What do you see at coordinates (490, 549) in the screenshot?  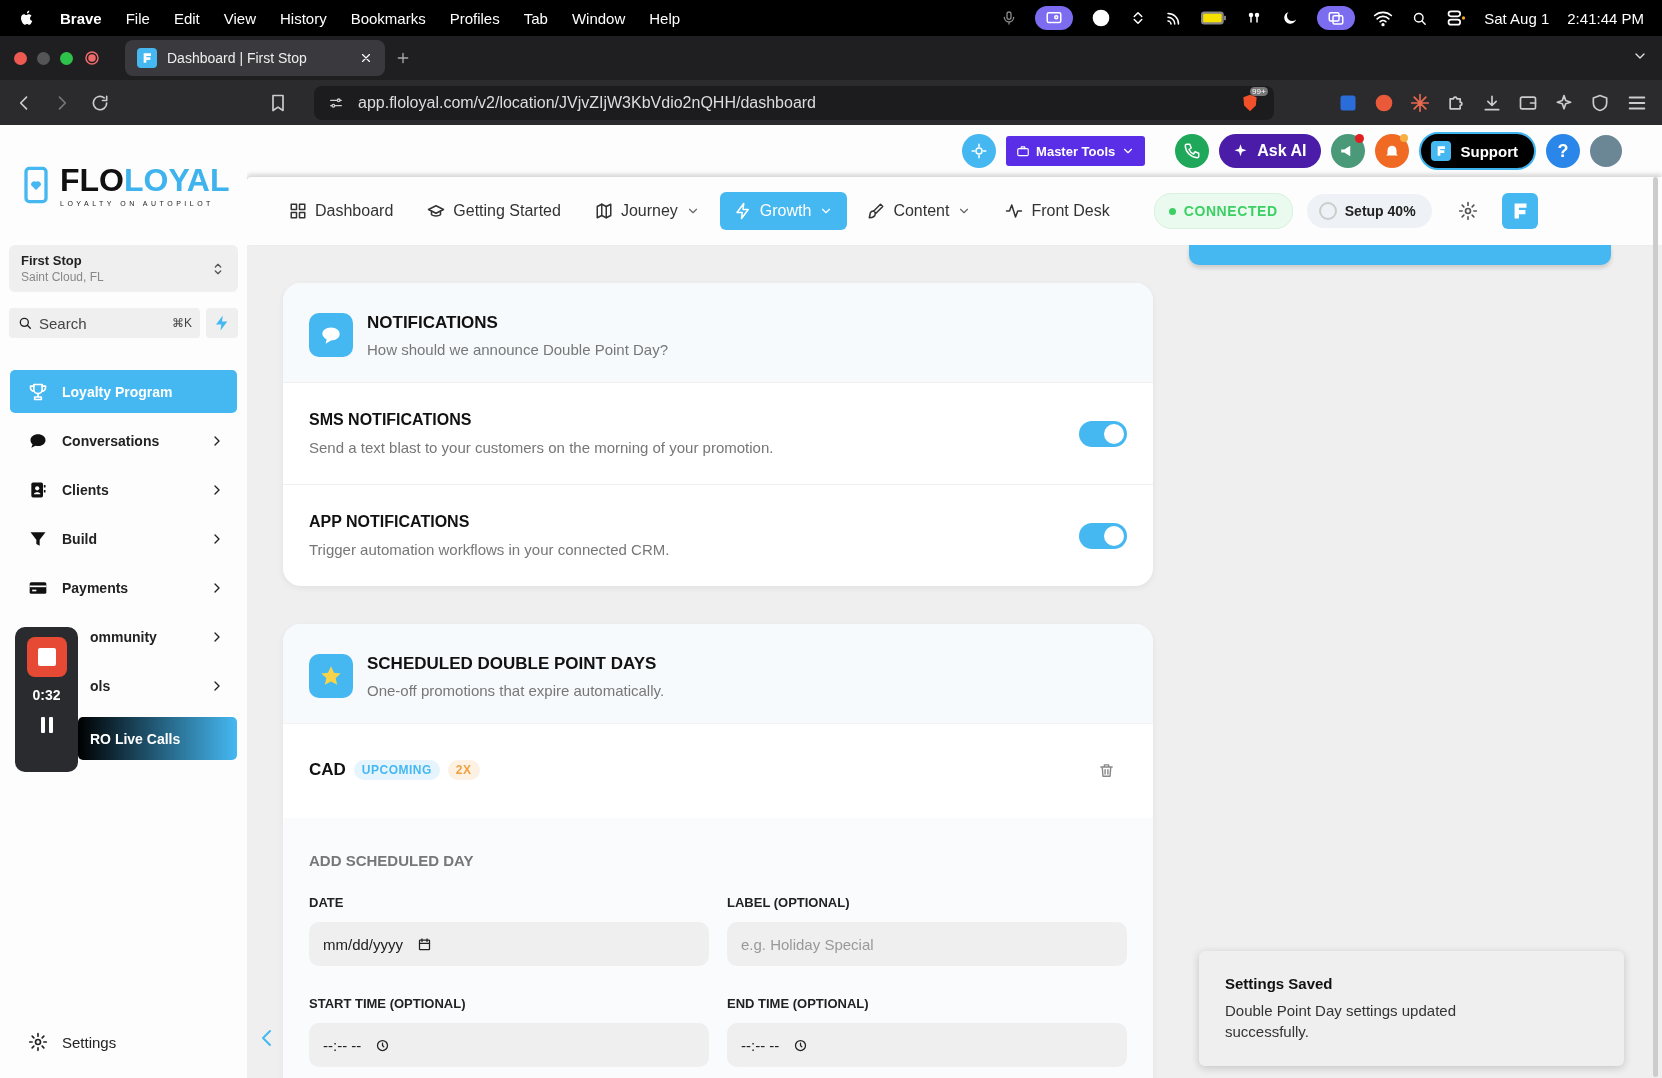 I see `setting-description: Trigger automation workflows in your connected CRM.` at bounding box center [490, 549].